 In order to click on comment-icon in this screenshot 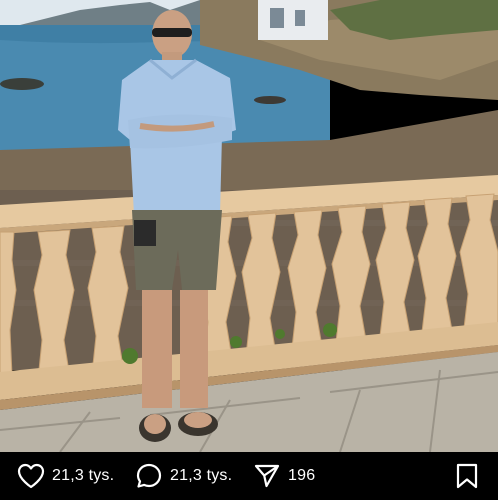, I will do `click(149, 476)`.